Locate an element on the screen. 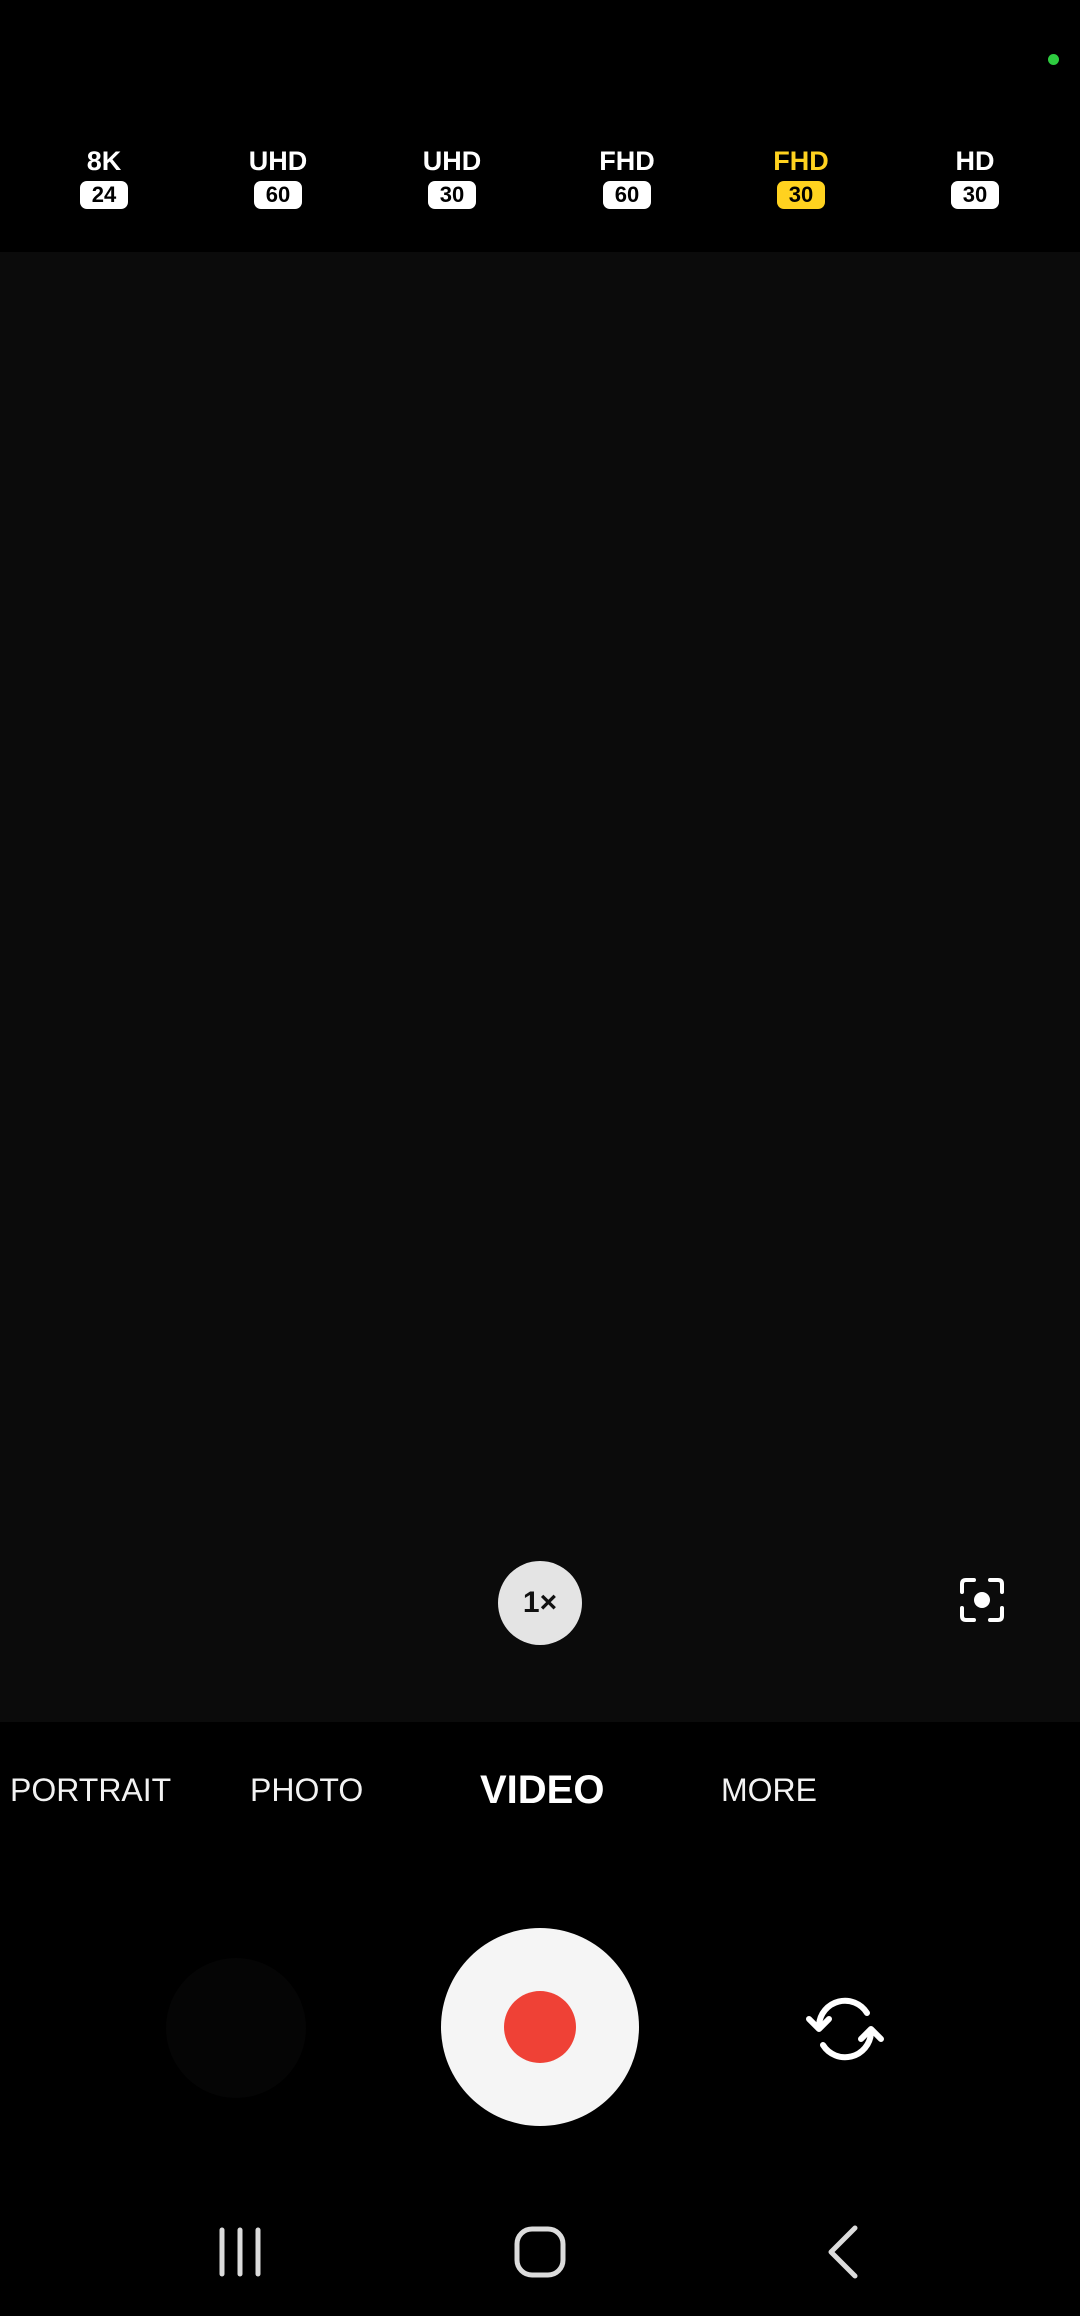 The width and height of the screenshot is (1080, 2316). gallery-thumbnail is located at coordinates (236, 2028).